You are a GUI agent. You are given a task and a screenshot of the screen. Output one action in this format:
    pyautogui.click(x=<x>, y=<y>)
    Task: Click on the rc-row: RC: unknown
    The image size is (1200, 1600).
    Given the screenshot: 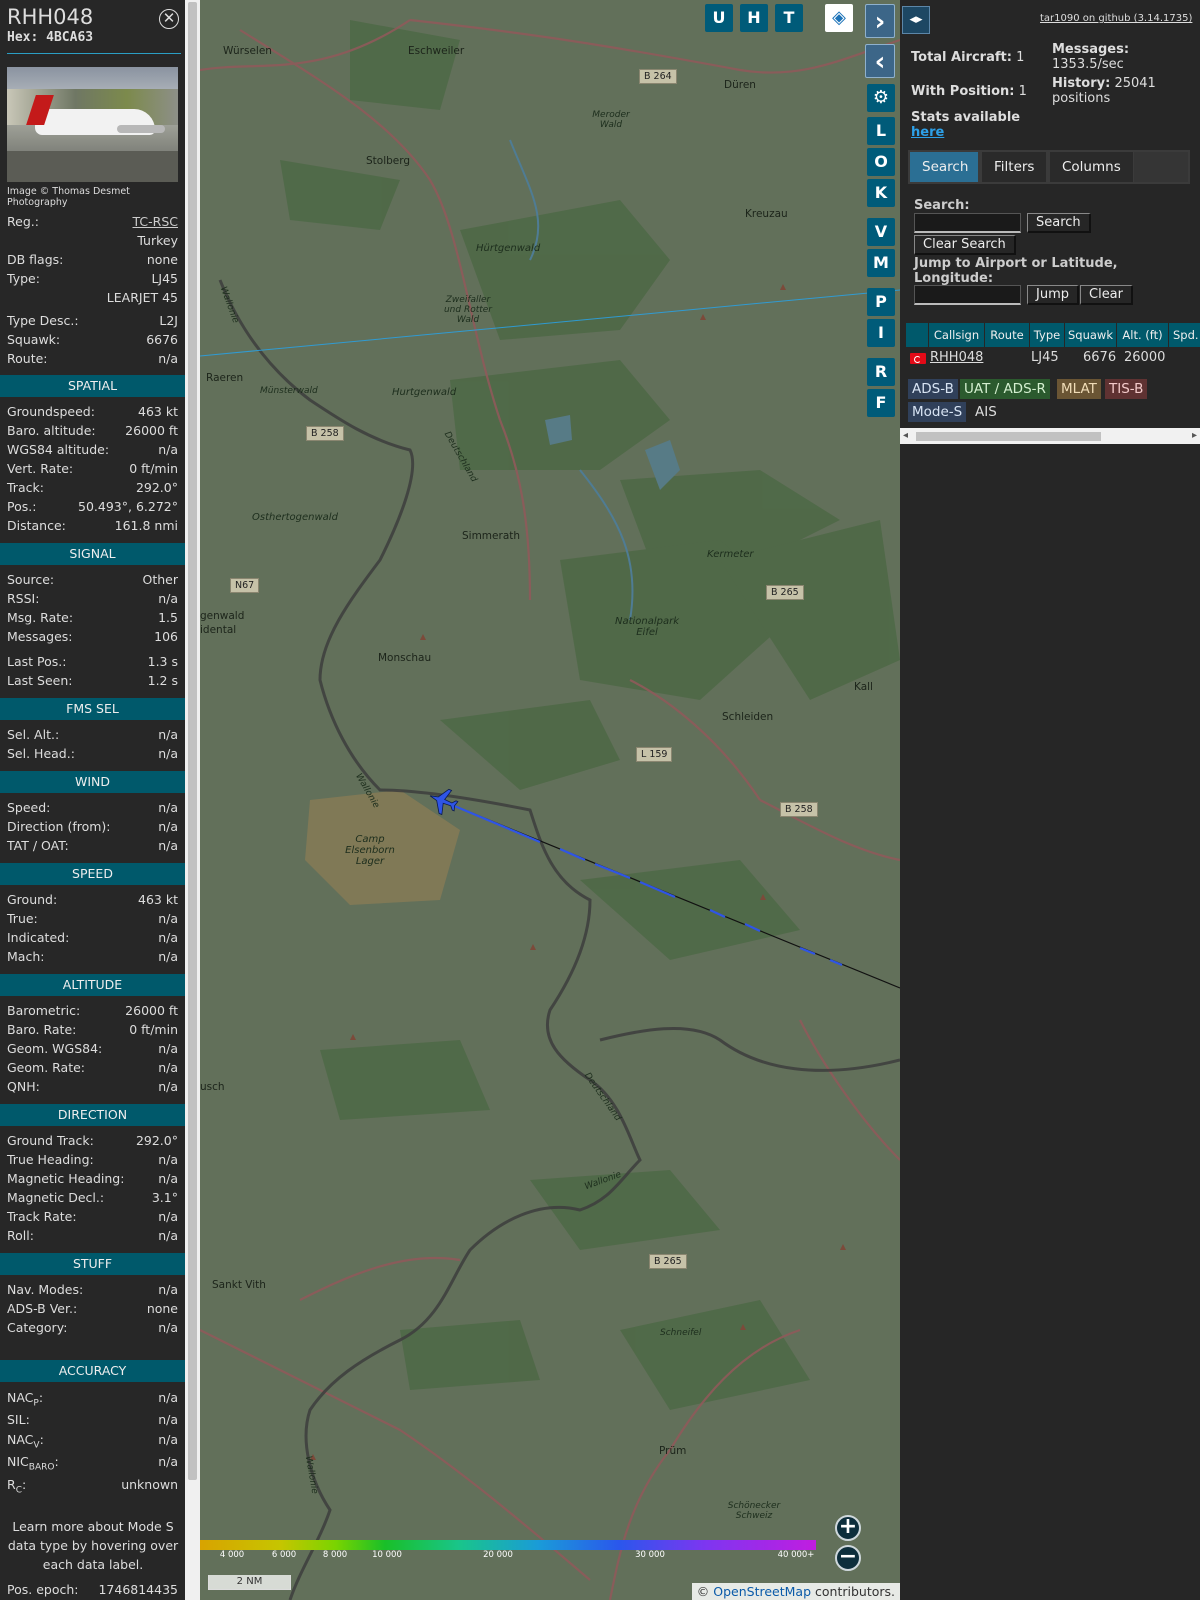 What is the action you would take?
    pyautogui.click(x=92, y=1486)
    